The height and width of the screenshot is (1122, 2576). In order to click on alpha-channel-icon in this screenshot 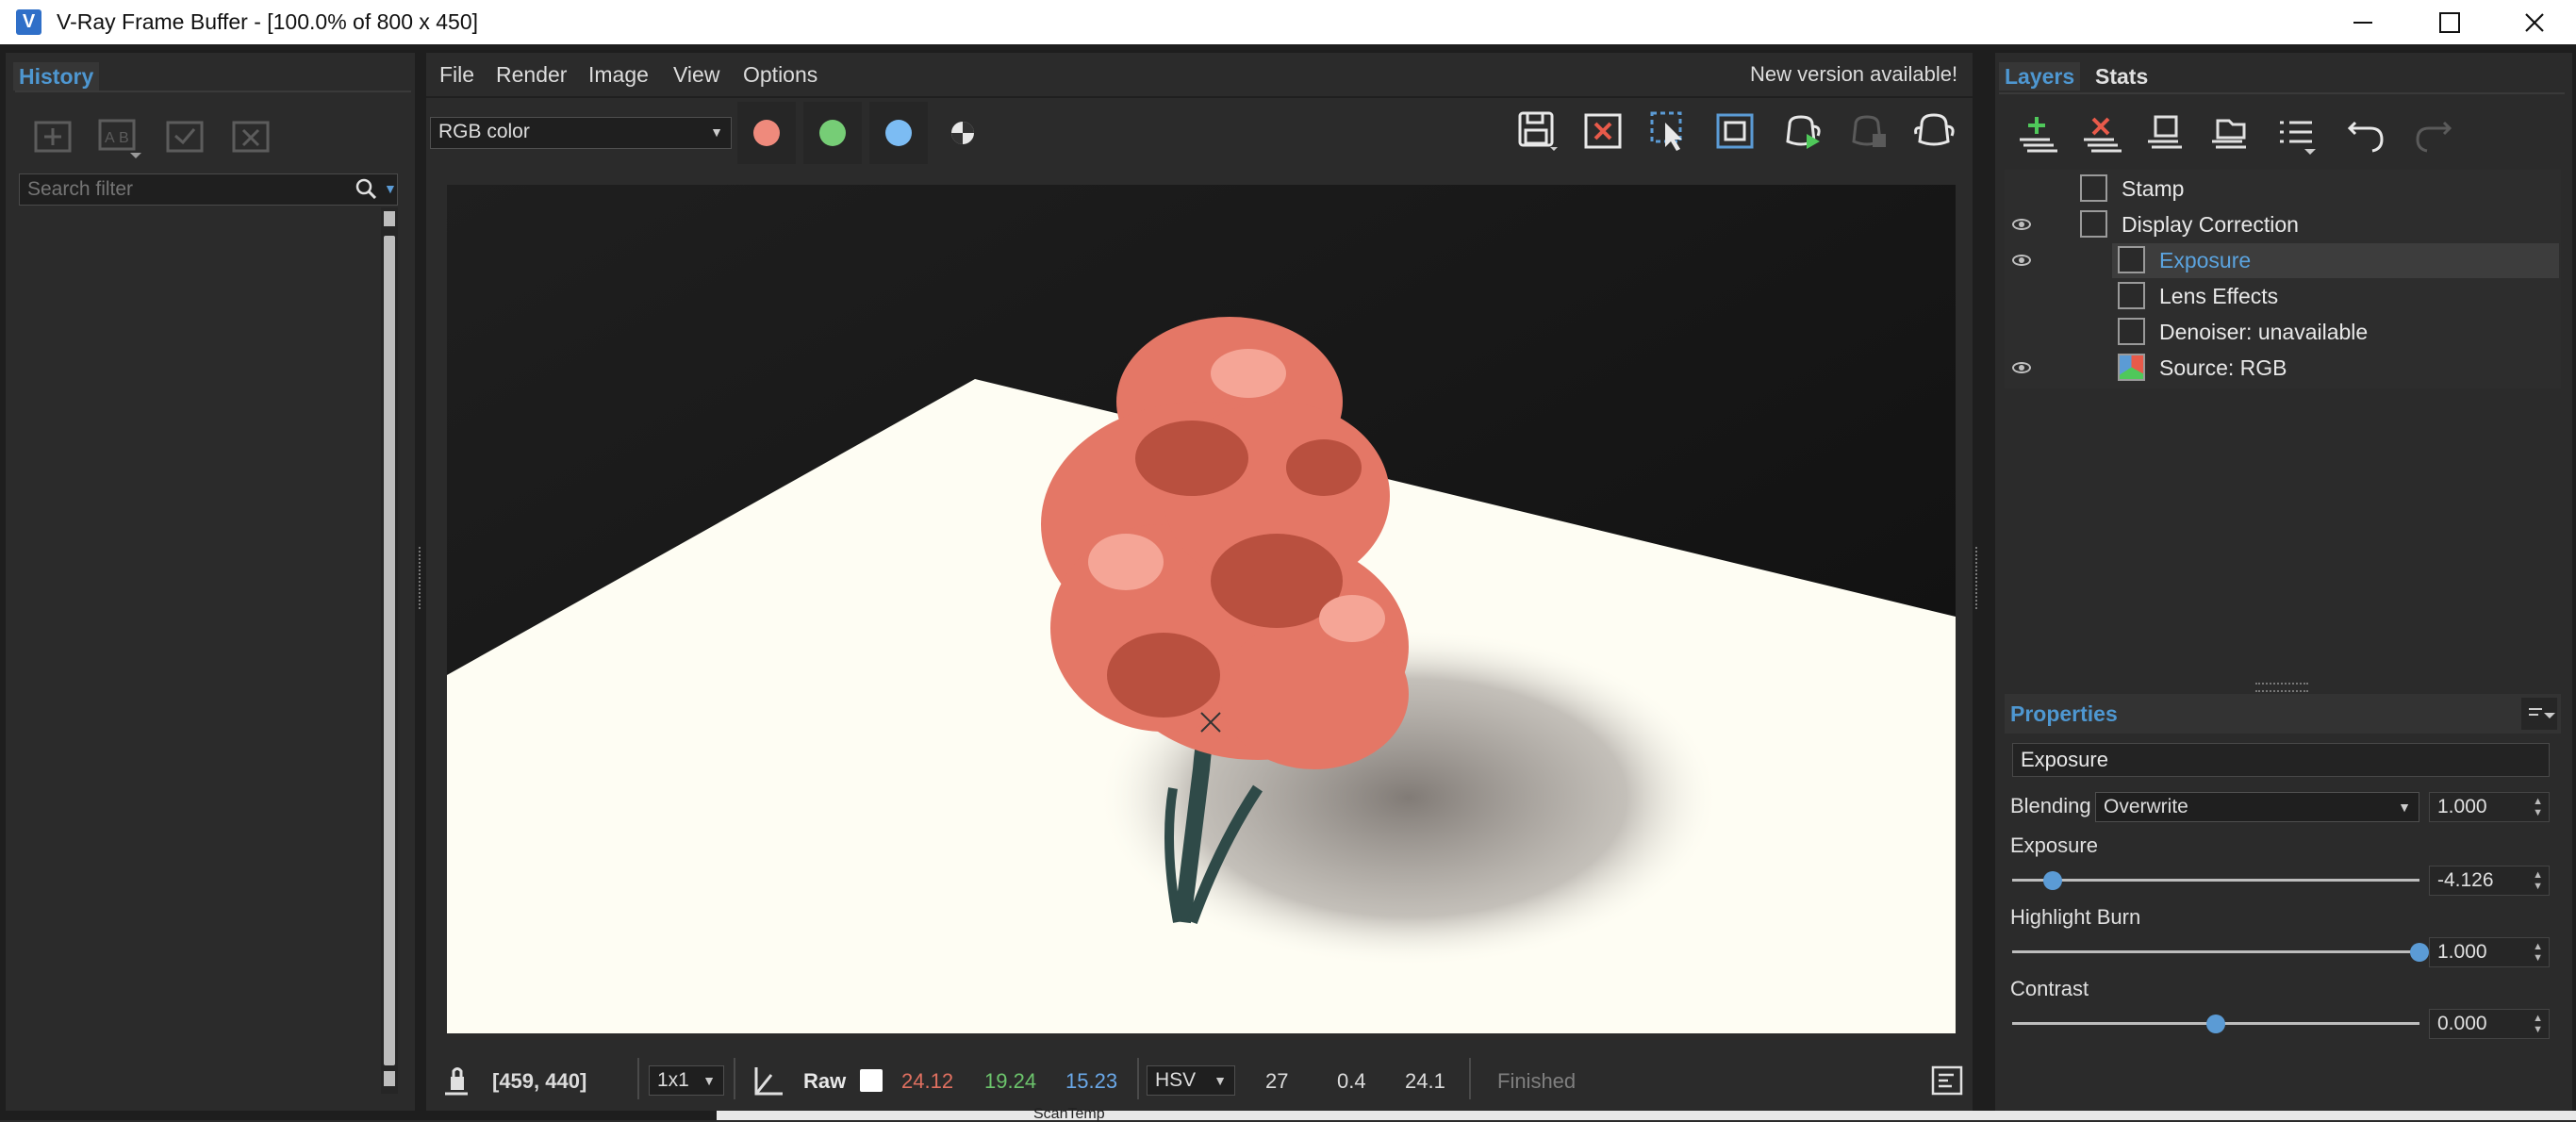, I will do `click(963, 133)`.